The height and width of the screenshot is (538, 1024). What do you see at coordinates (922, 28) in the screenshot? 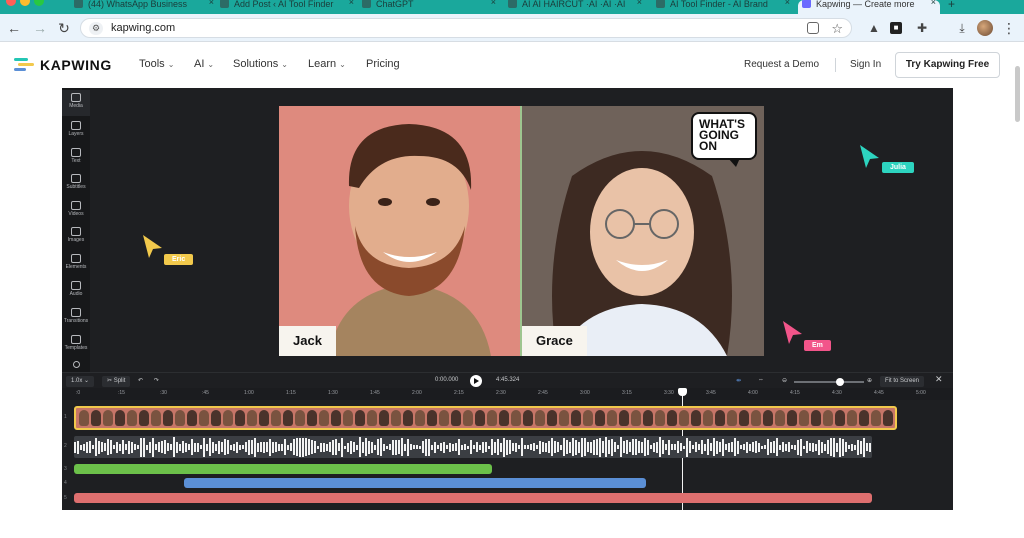
I see `extensions-puzzle-icon: ✚` at bounding box center [922, 28].